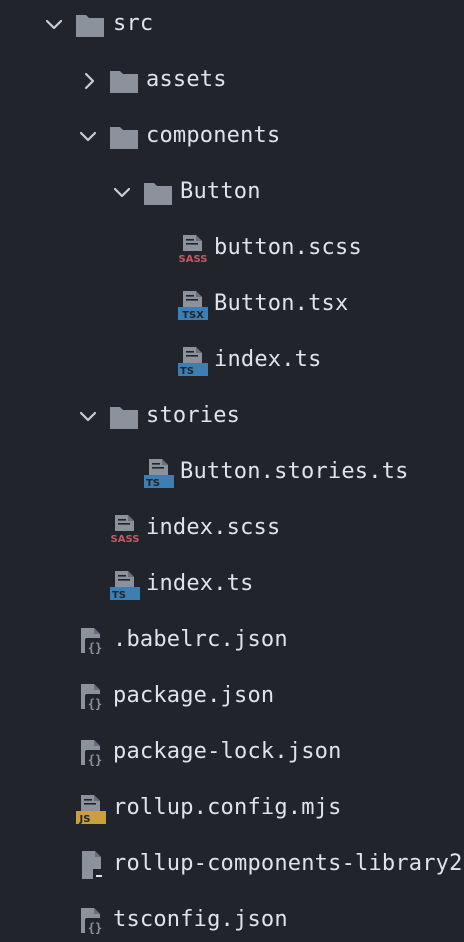 The width and height of the screenshot is (464, 942). I want to click on tree-row-babelrc-json: {} .babelrc.json, so click(232, 642).